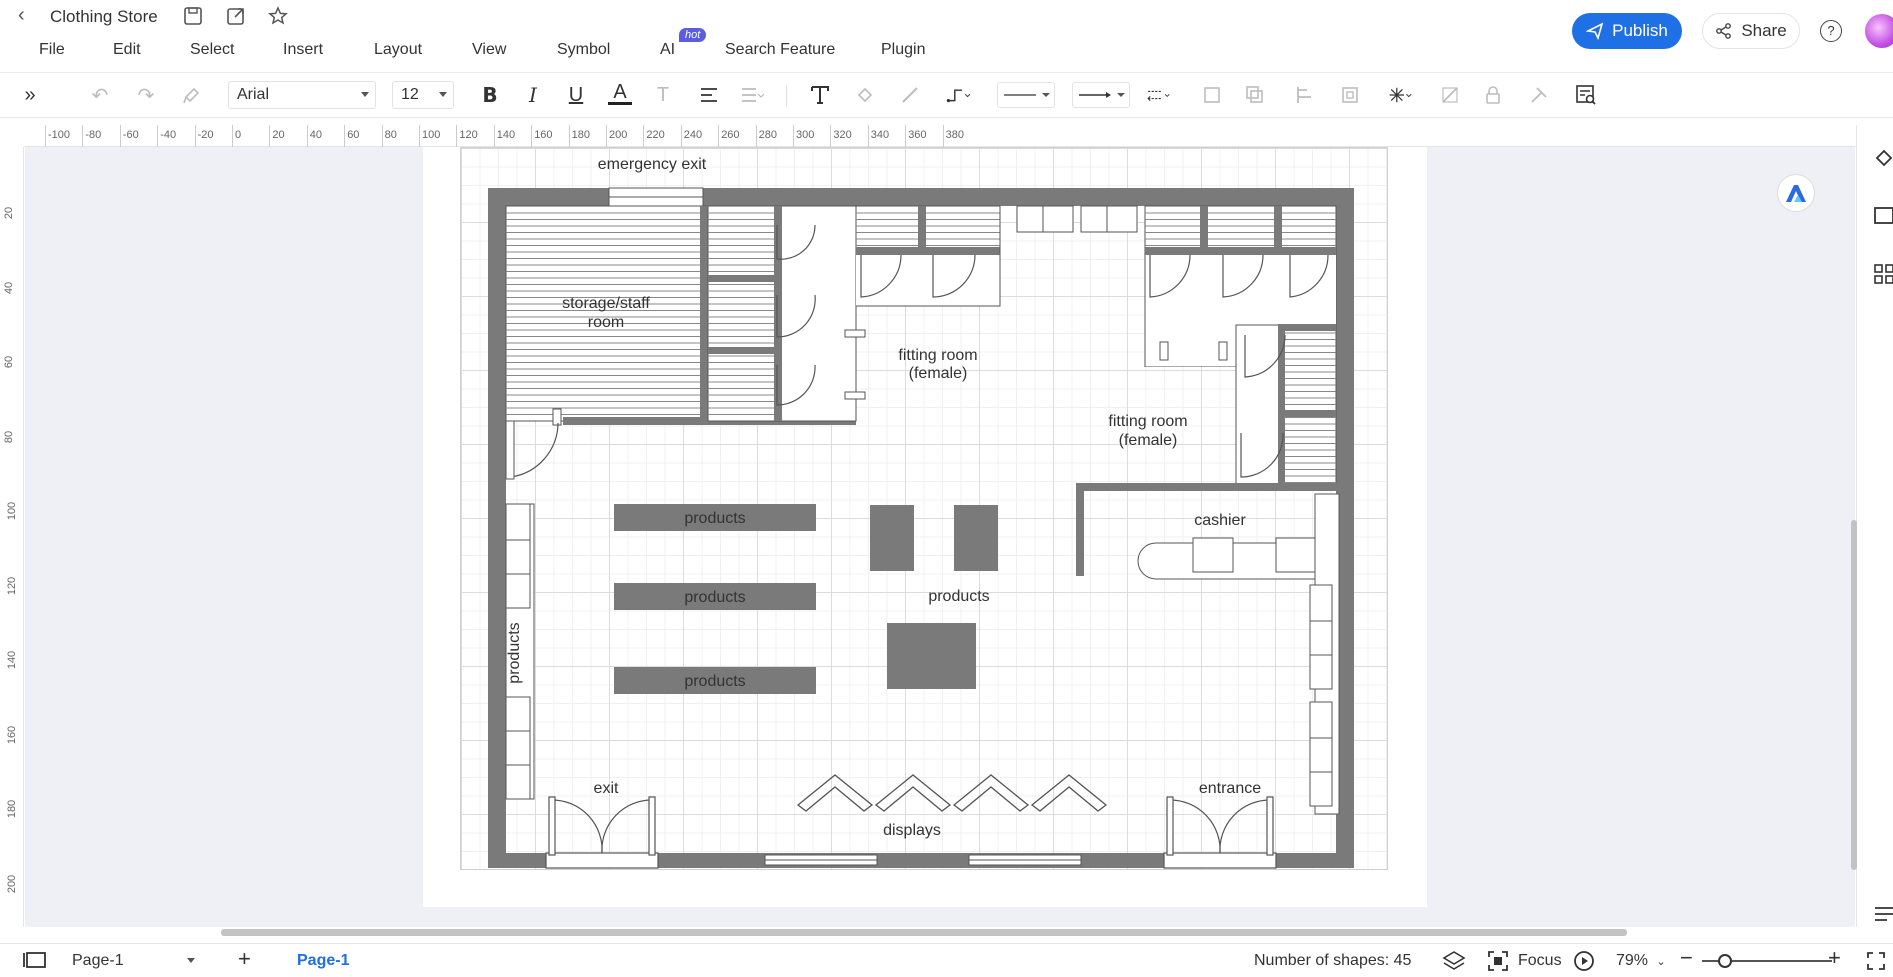 This screenshot has height=977, width=1893. I want to click on menu-edit: Edit, so click(127, 50).